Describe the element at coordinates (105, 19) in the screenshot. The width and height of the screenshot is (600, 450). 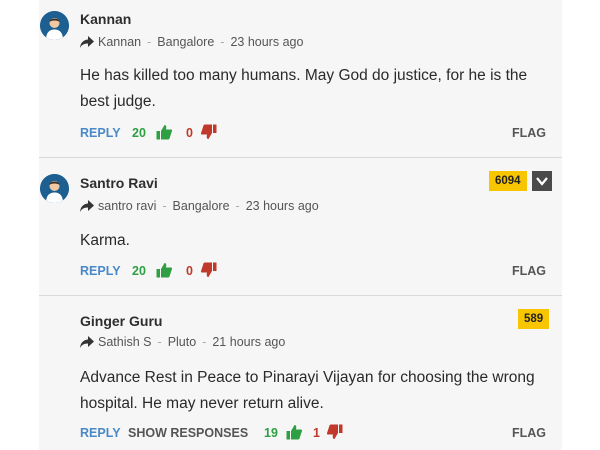
I see `comment-author: Kannan` at that location.